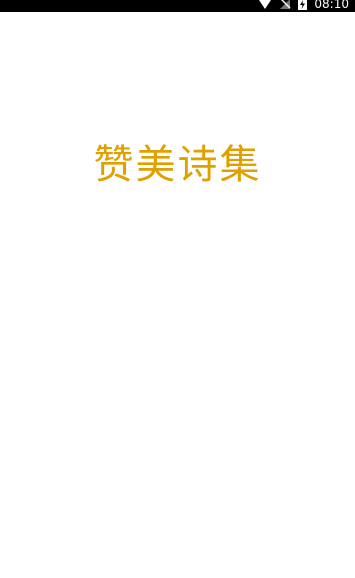  I want to click on status-bar: 08:10, so click(177, 6).